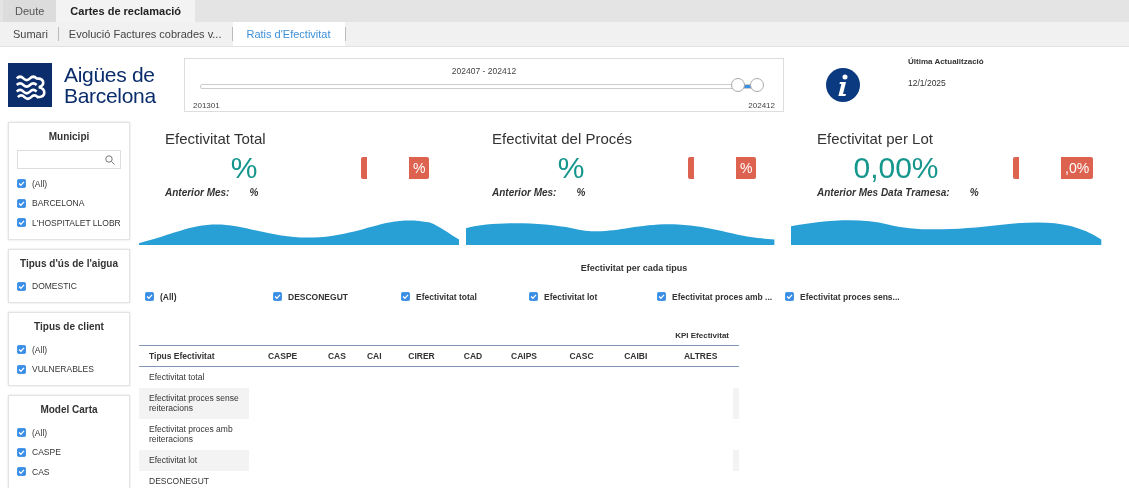 Image resolution: width=1129 pixels, height=488 pixels. Describe the element at coordinates (69, 409) in the screenshot. I see `filter-title: Model Carta` at that location.